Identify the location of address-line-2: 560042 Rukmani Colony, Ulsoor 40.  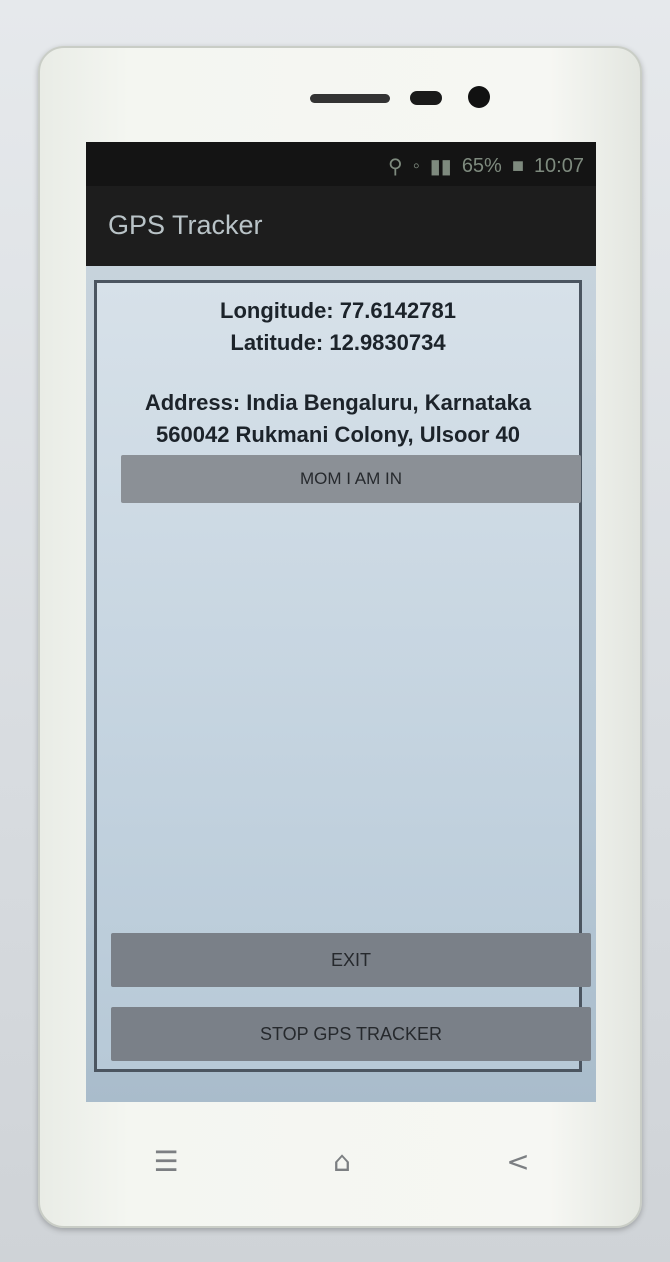
(338, 434).